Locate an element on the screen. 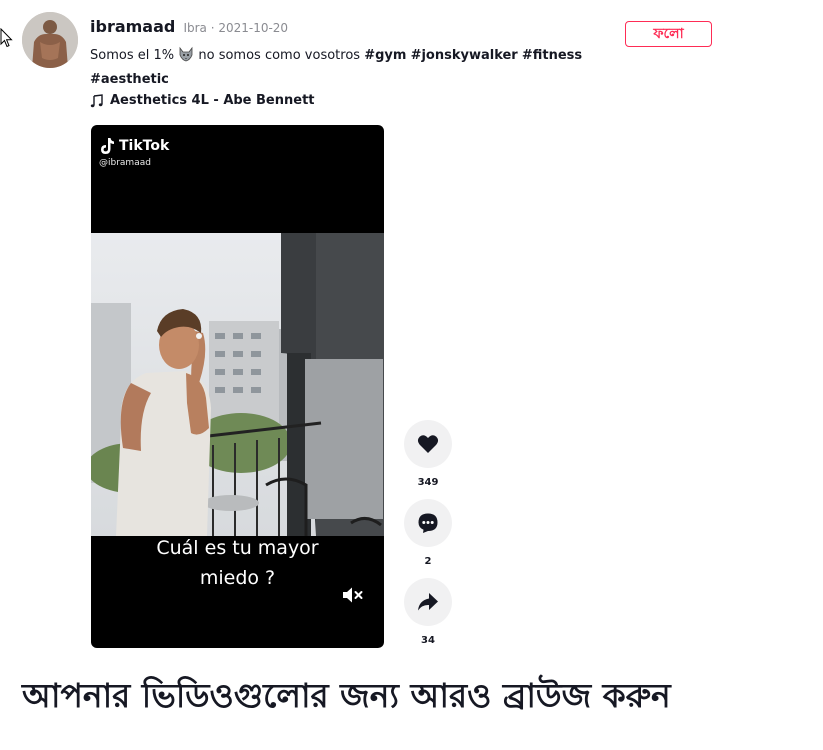  caption-text: Somos el 1% is located at coordinates (132, 55).